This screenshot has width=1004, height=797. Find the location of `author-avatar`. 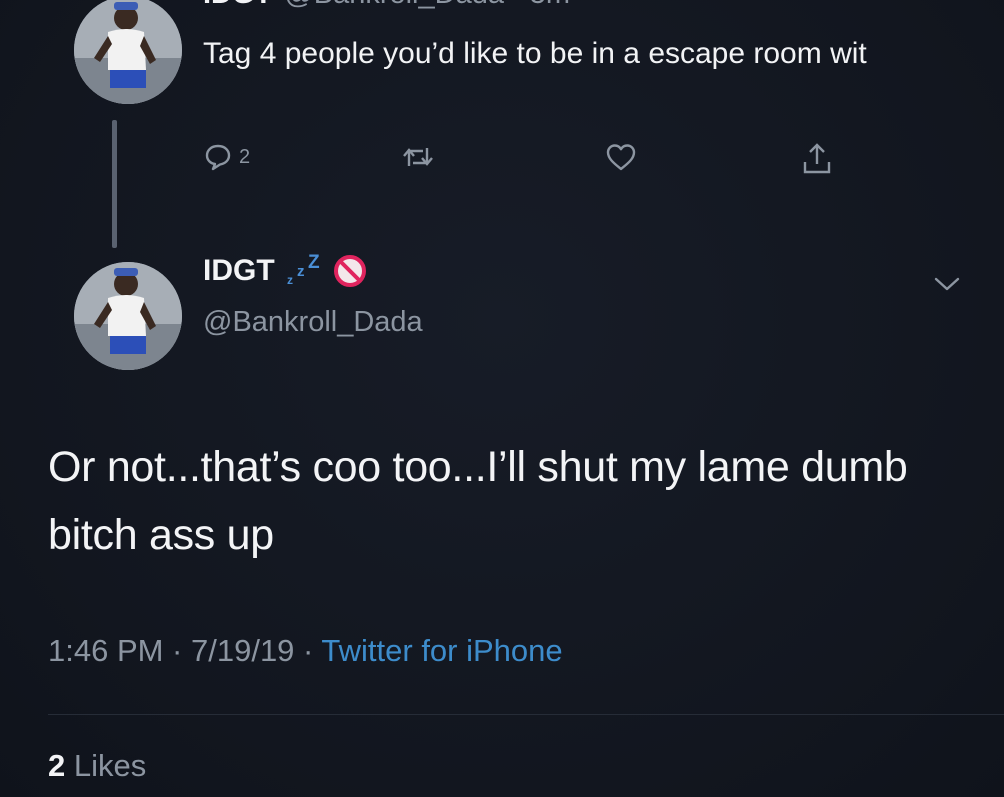

author-avatar is located at coordinates (128, 316).